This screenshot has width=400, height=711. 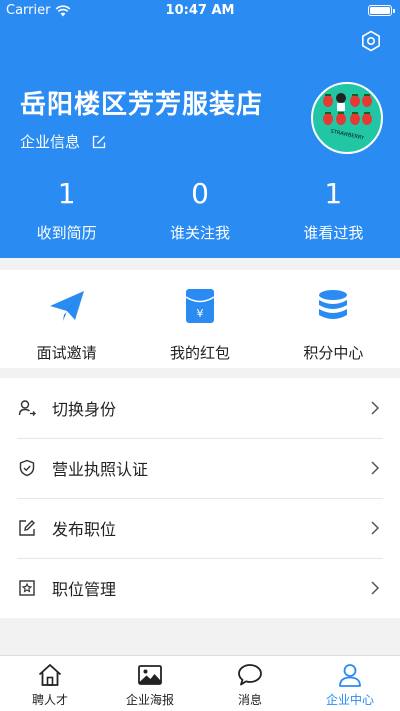 What do you see at coordinates (349, 700) in the screenshot?
I see `tab-label: 企业中心` at bounding box center [349, 700].